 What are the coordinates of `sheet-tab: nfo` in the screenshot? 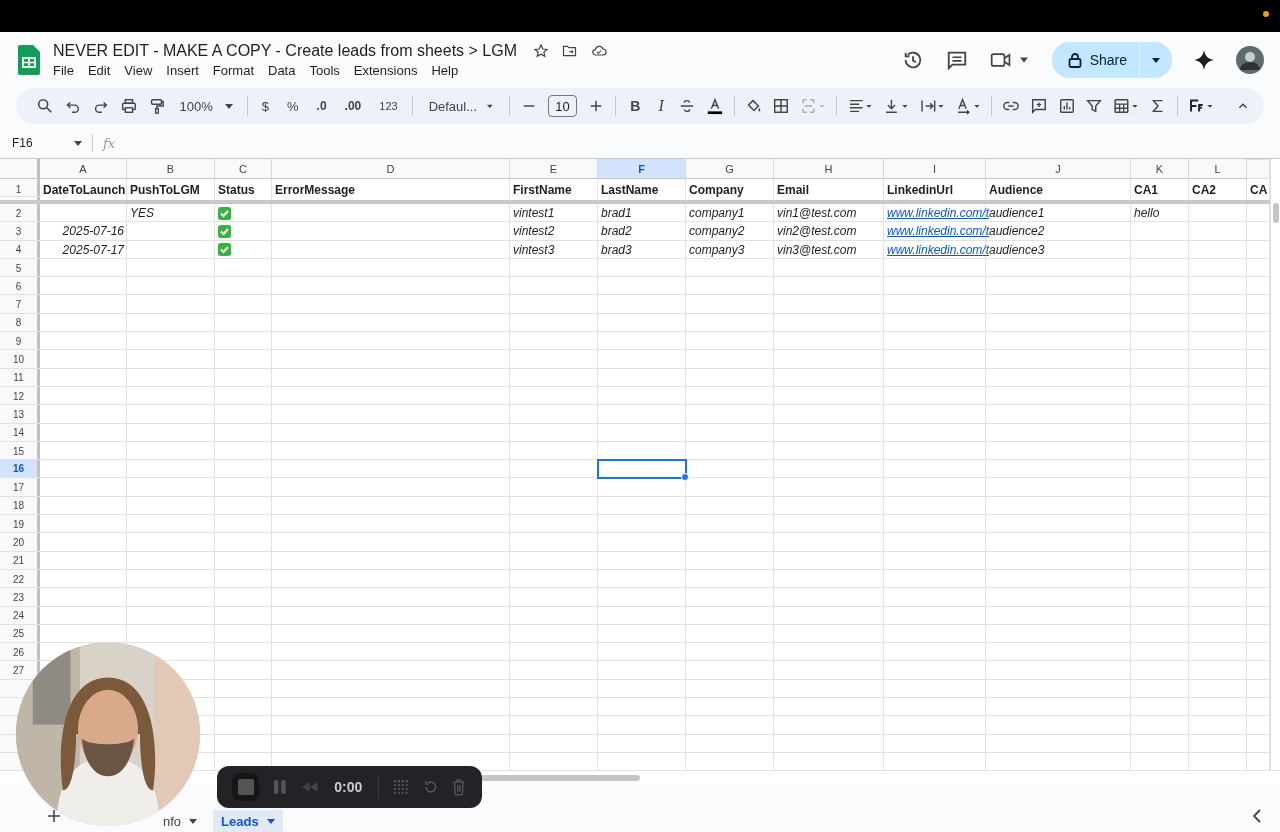 It's located at (180, 821).